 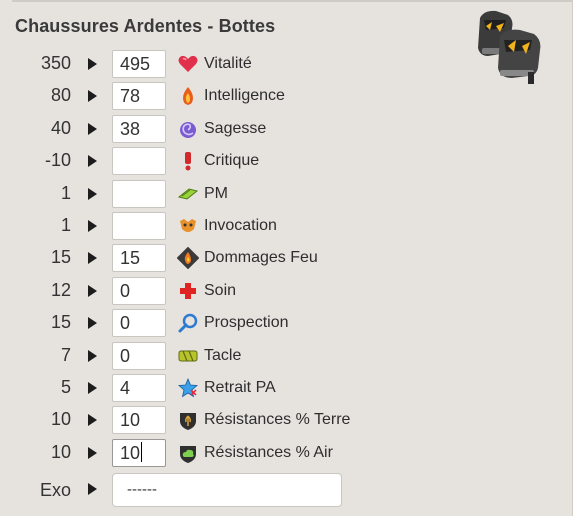 I want to click on exo-row: Exo ------, so click(x=280, y=492).